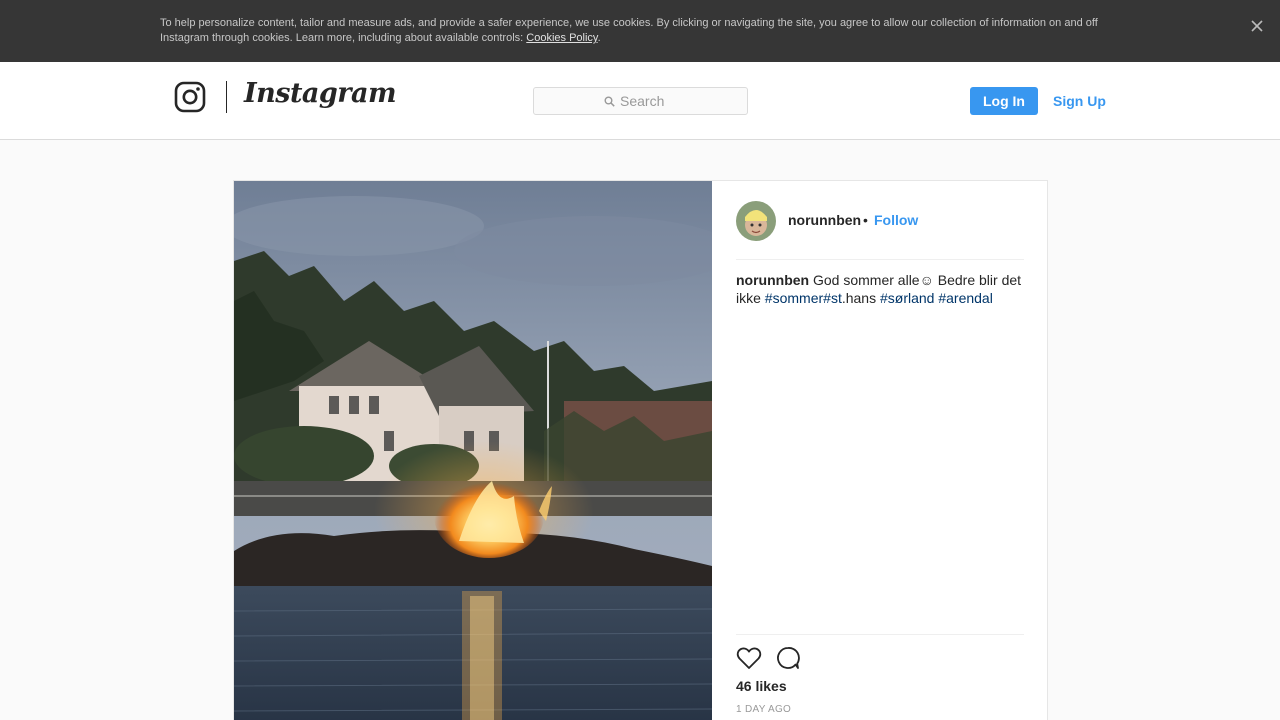 This screenshot has height=720, width=1280. What do you see at coordinates (749, 658) in the screenshot?
I see `heart-icon` at bounding box center [749, 658].